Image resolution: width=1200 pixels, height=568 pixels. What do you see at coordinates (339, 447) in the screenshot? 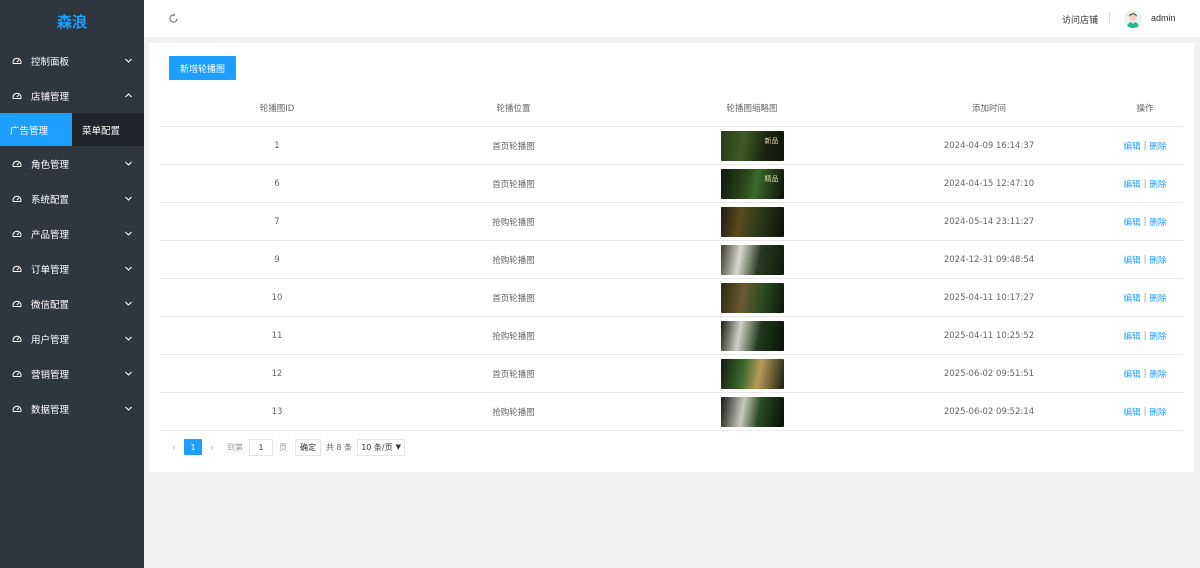
I see `total-count: 共 8 条` at bounding box center [339, 447].